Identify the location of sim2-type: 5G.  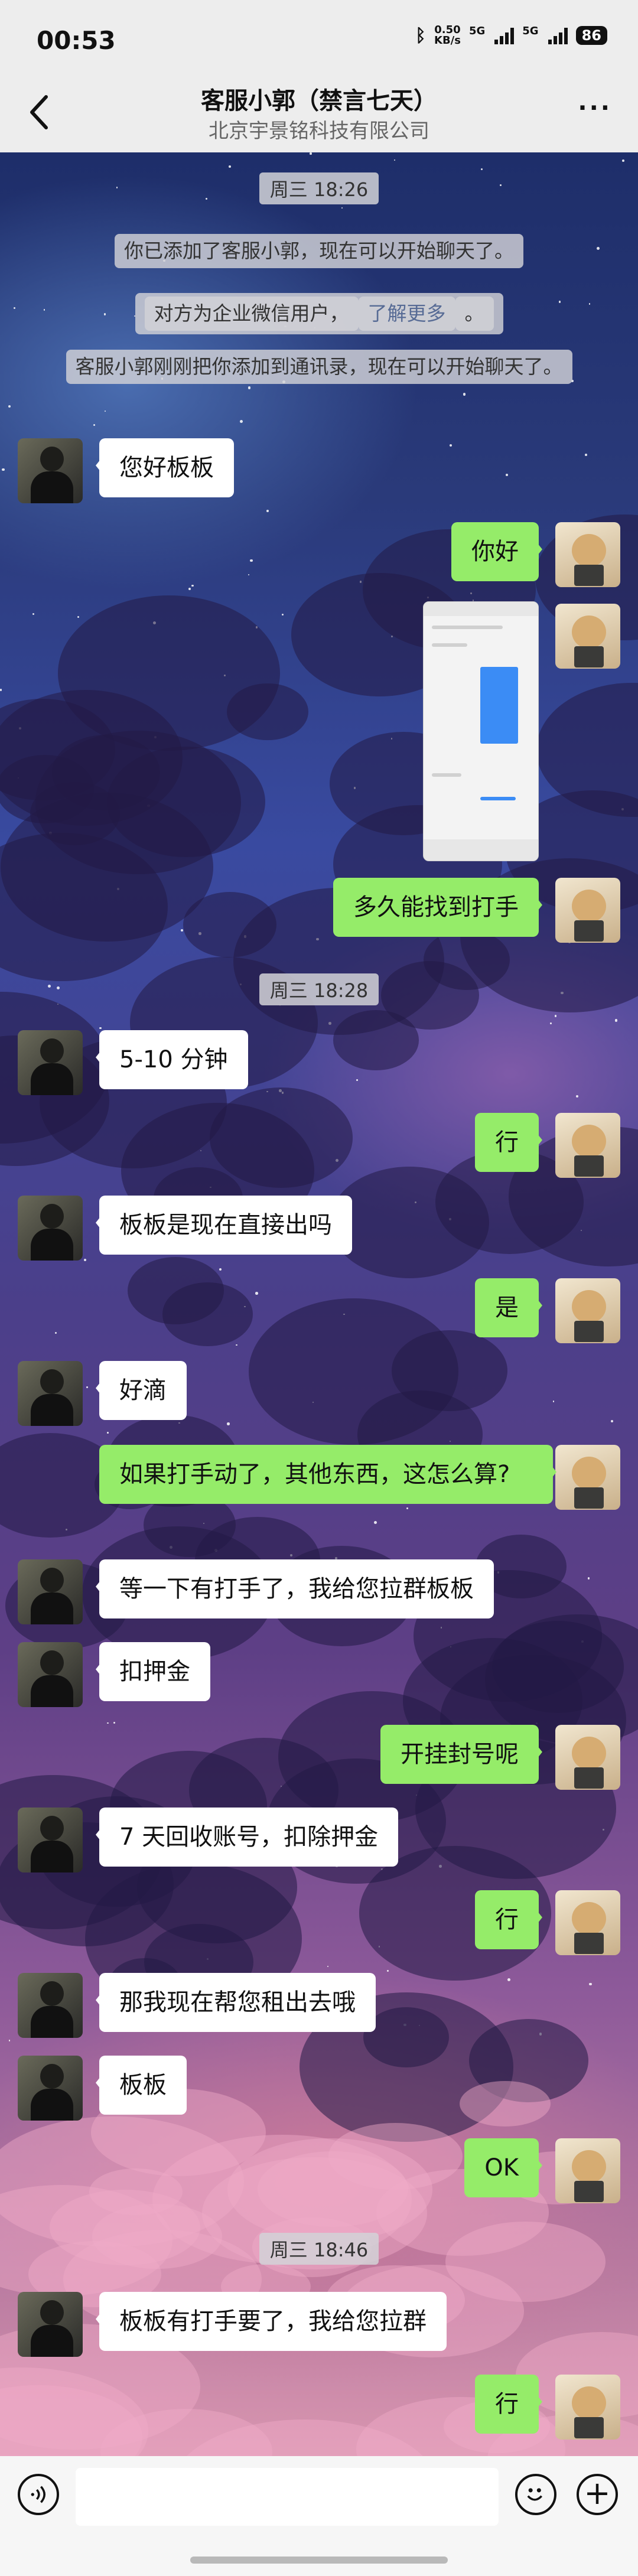
(530, 31).